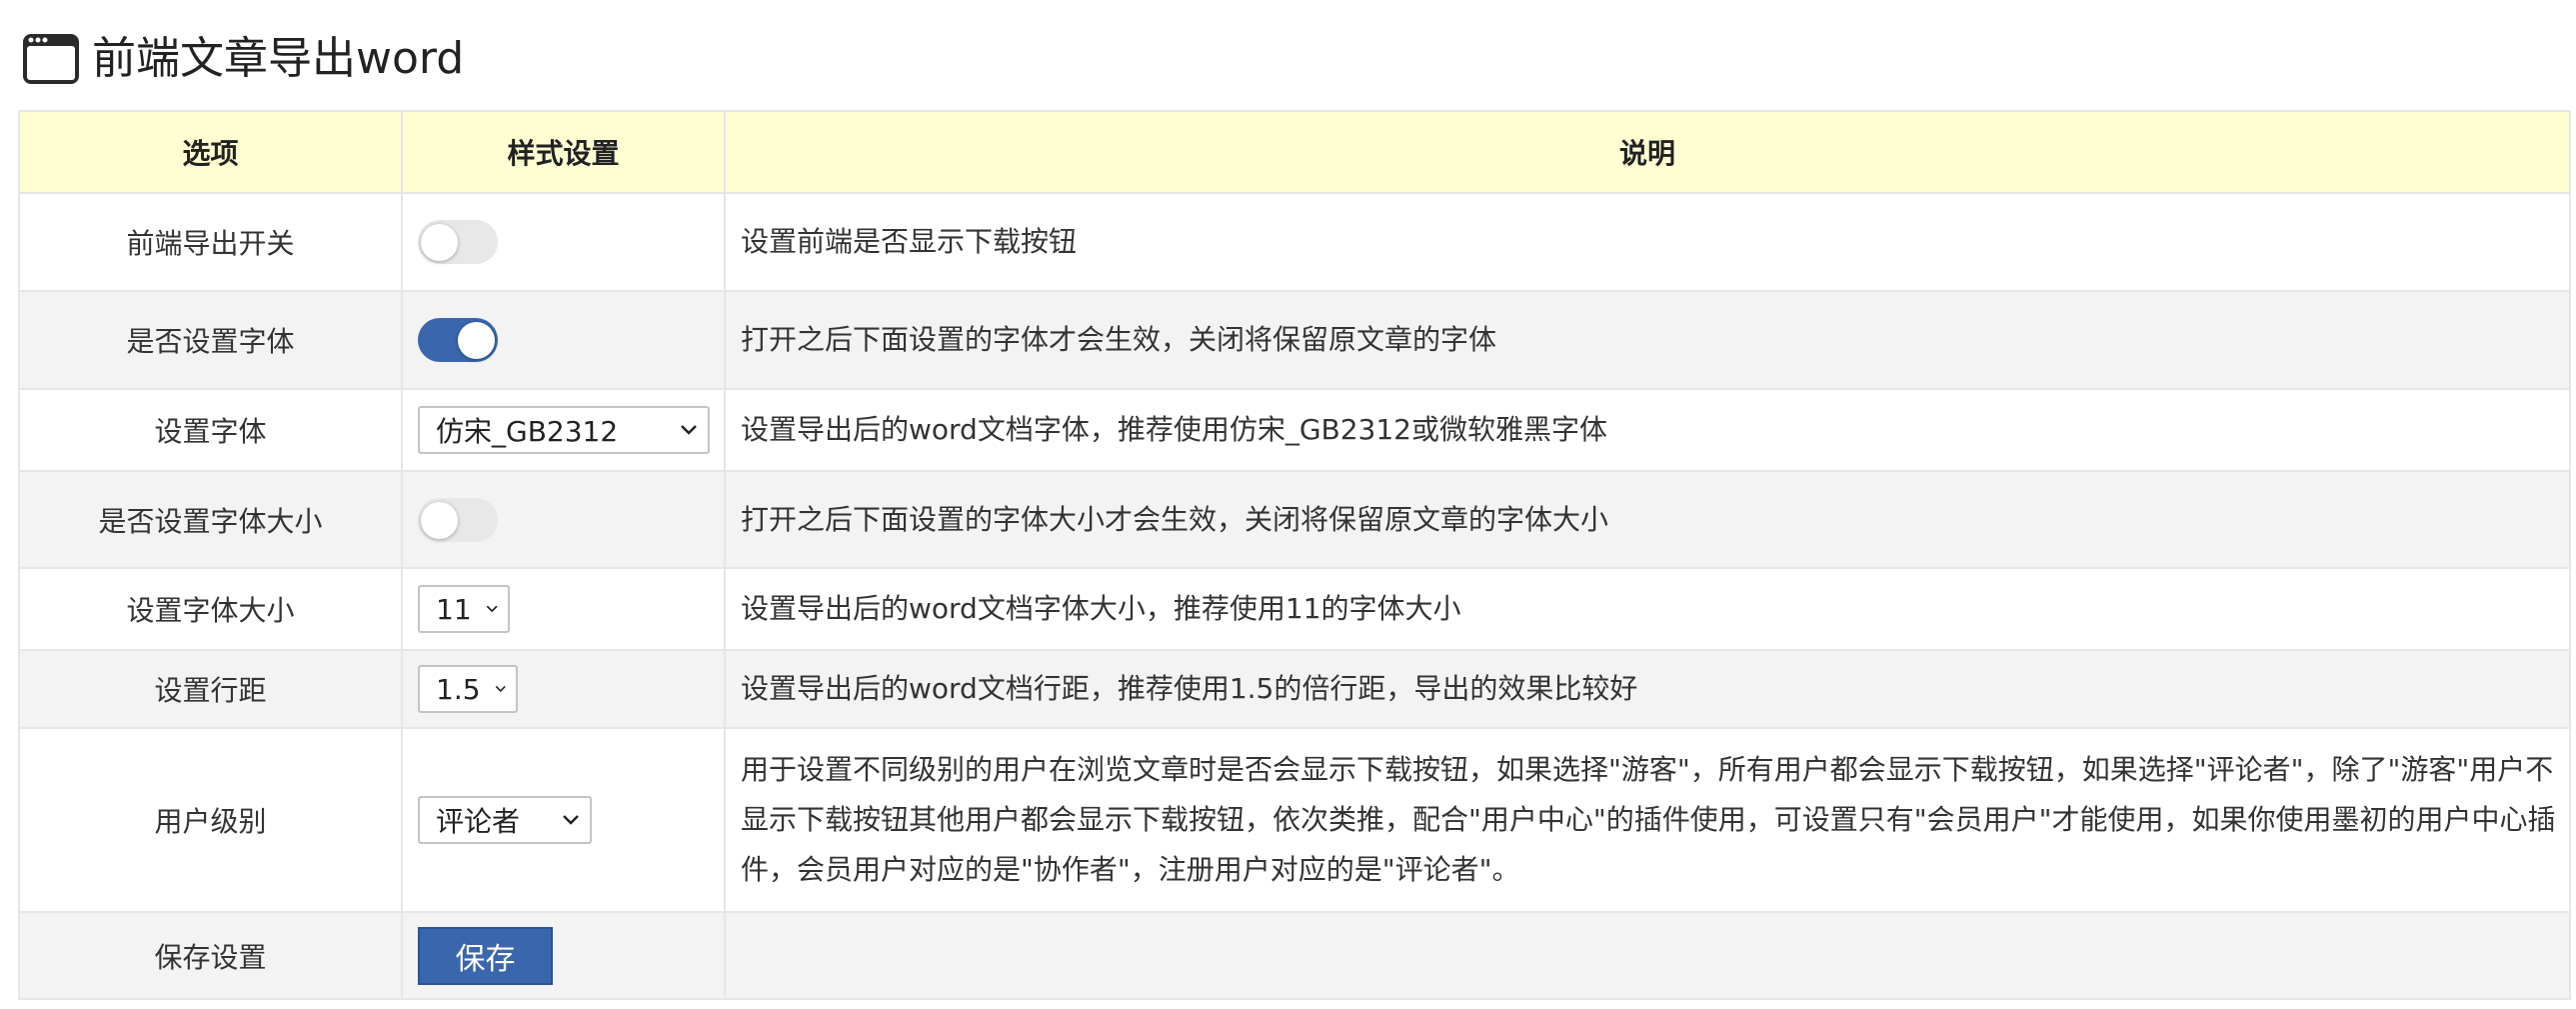 This screenshot has height=1009, width=2576. Describe the element at coordinates (1647, 689) in the screenshot. I see `description-line-spacing: 设置导出后的word文档行距，推荐使用1.5的倍行距，导出的效果比较好` at that location.